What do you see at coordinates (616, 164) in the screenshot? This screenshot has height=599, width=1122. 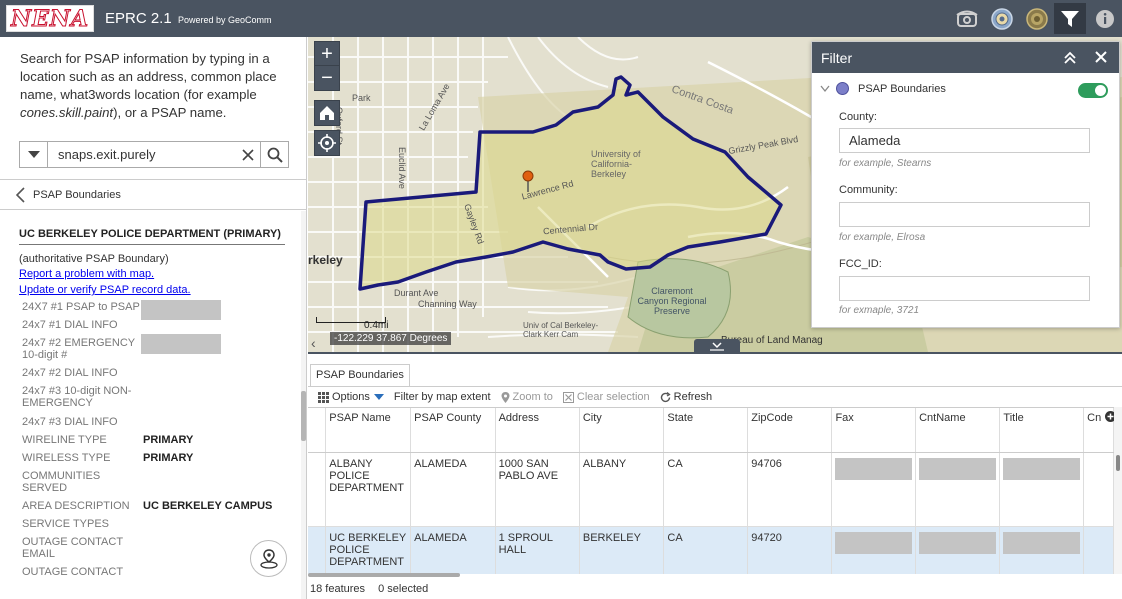 I see `map-label: University of California-Berkeley` at bounding box center [616, 164].